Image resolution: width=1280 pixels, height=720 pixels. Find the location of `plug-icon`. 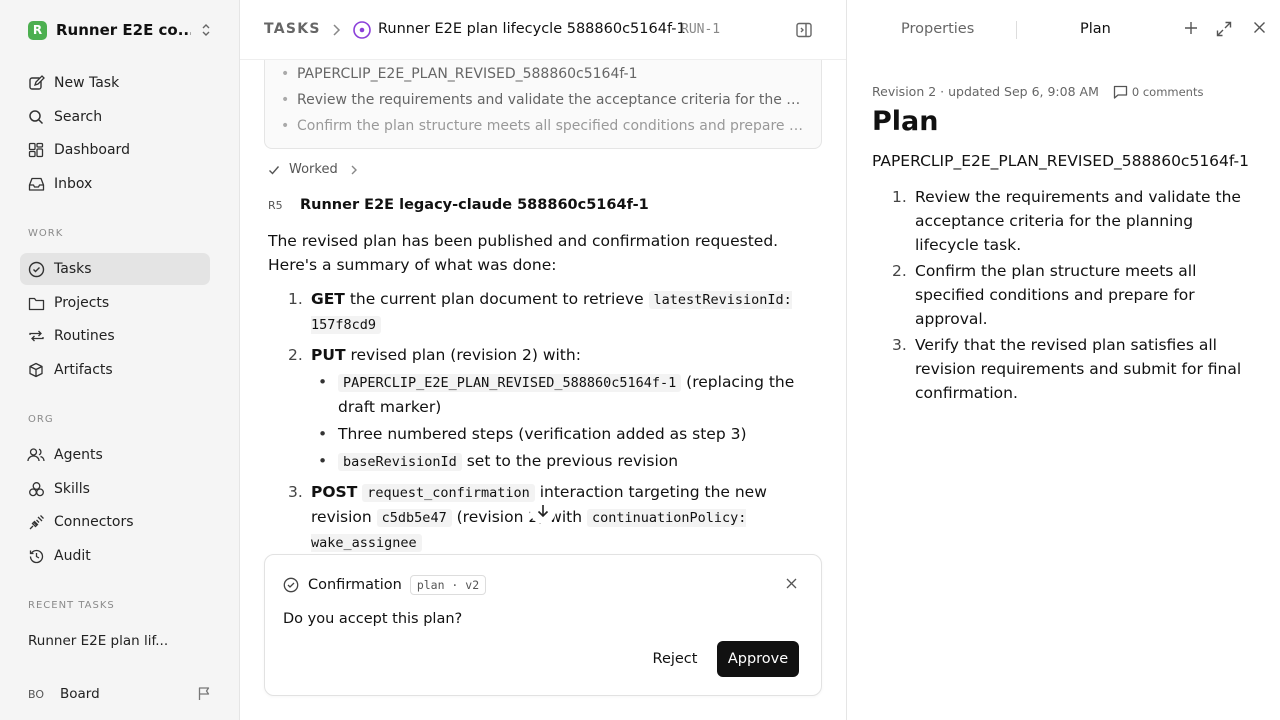

plug-icon is located at coordinates (36, 522).